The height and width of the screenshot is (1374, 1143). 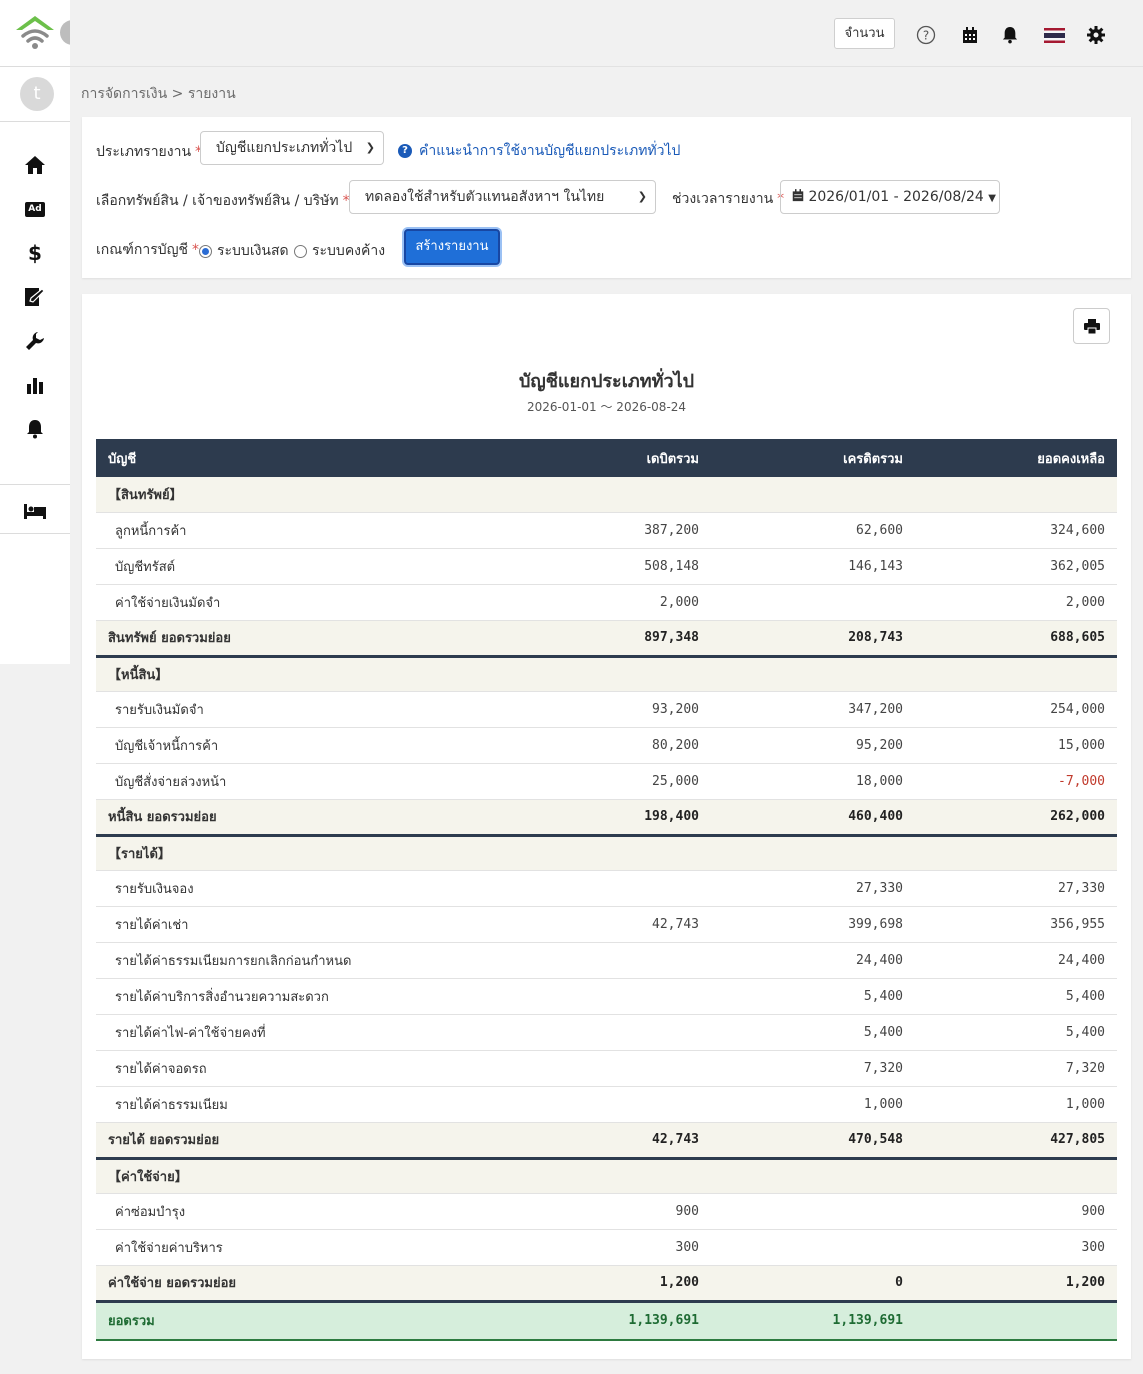 I want to click on report-type-label: ประเภทรายงาน *, so click(x=149, y=152).